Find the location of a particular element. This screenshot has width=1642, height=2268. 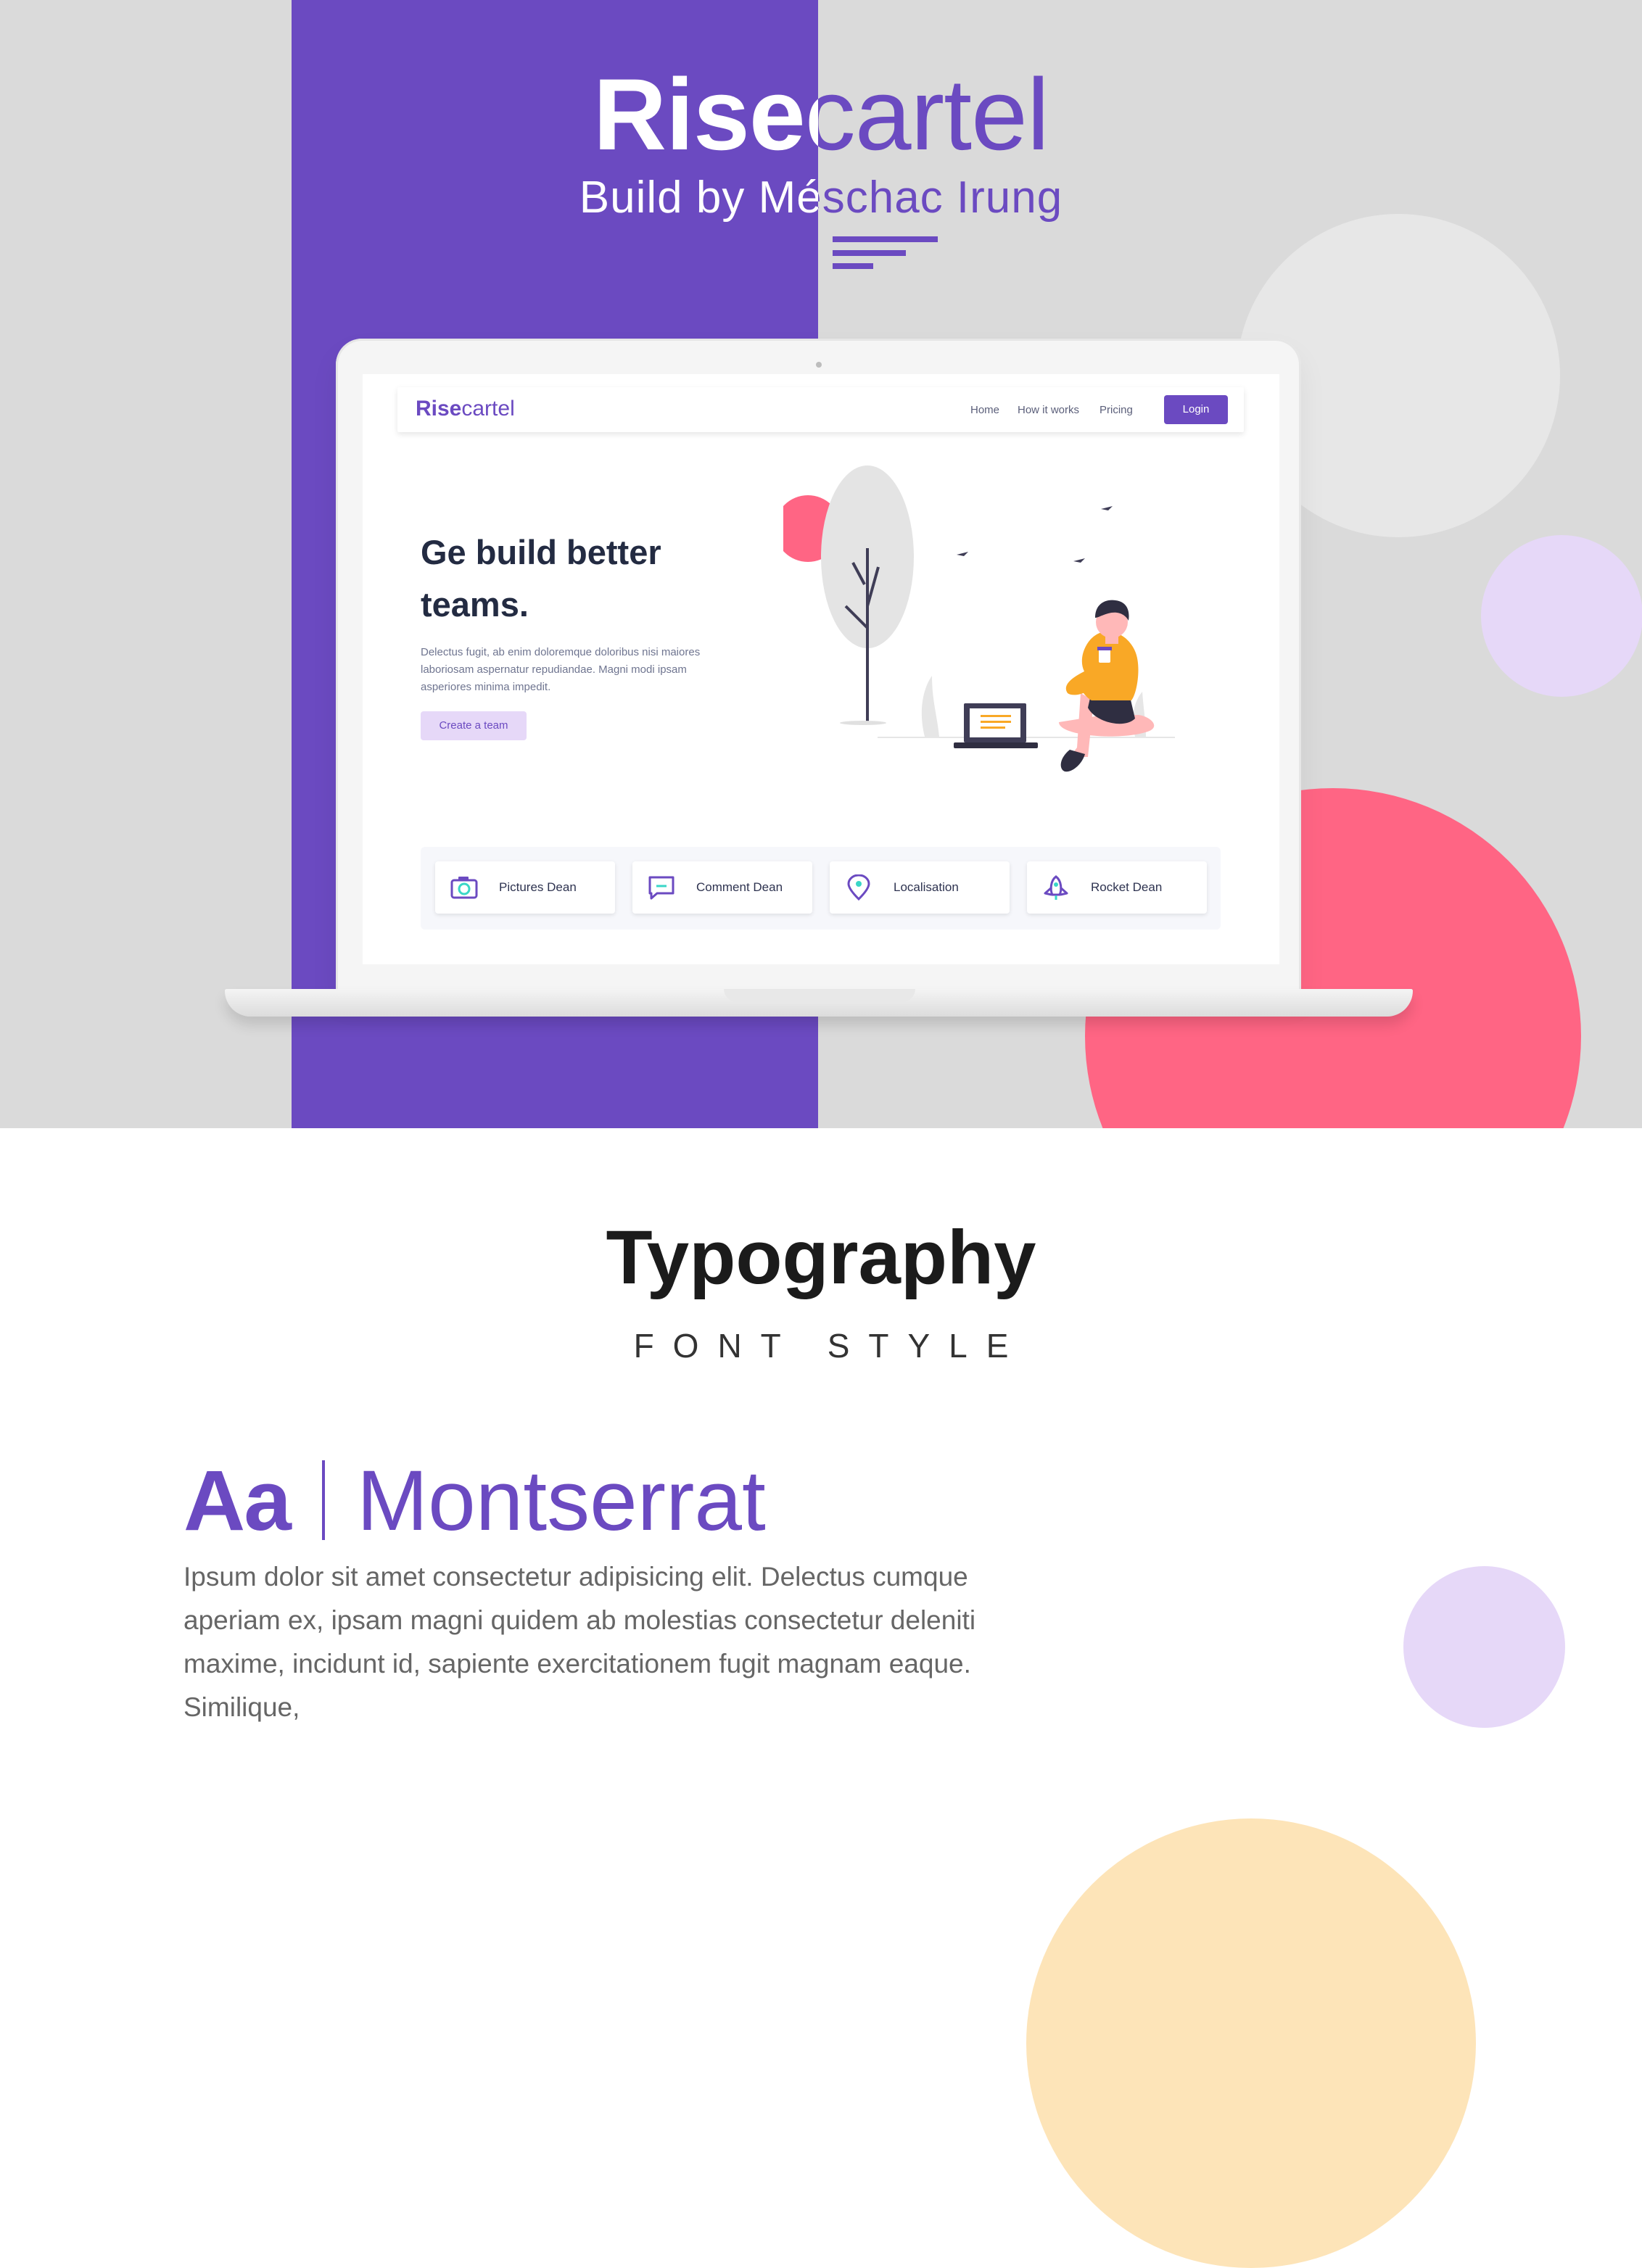

site-logo-bold: Rise is located at coordinates (439, 409).